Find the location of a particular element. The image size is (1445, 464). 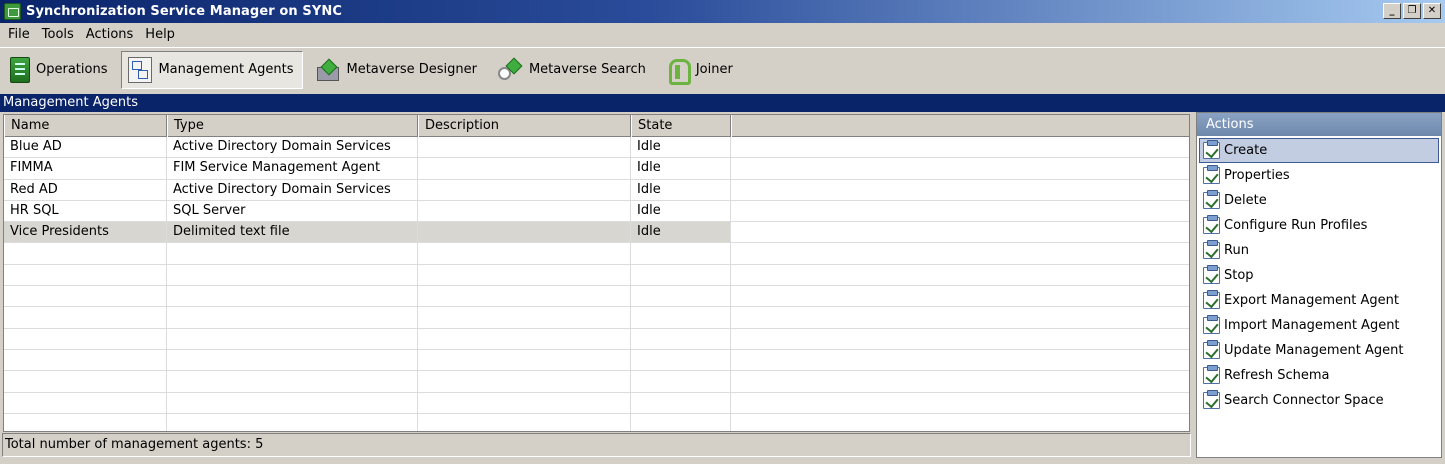

action-import-management-agent: Import Management Agent is located at coordinates (1319, 325).